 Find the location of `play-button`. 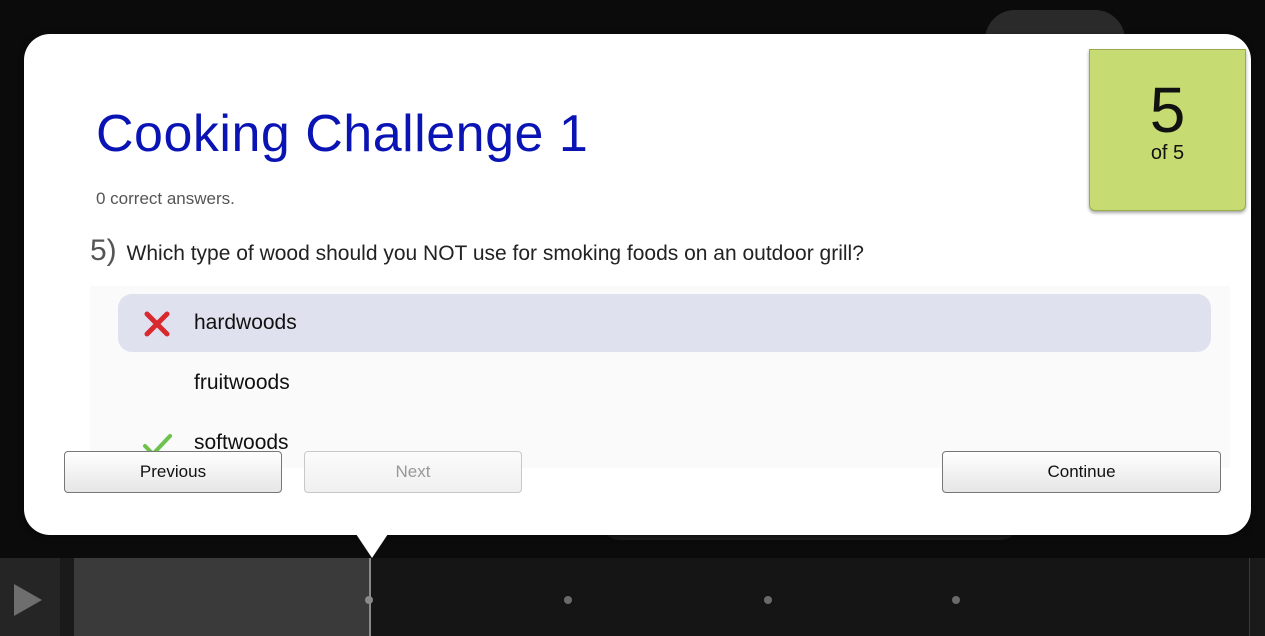

play-button is located at coordinates (30, 597).